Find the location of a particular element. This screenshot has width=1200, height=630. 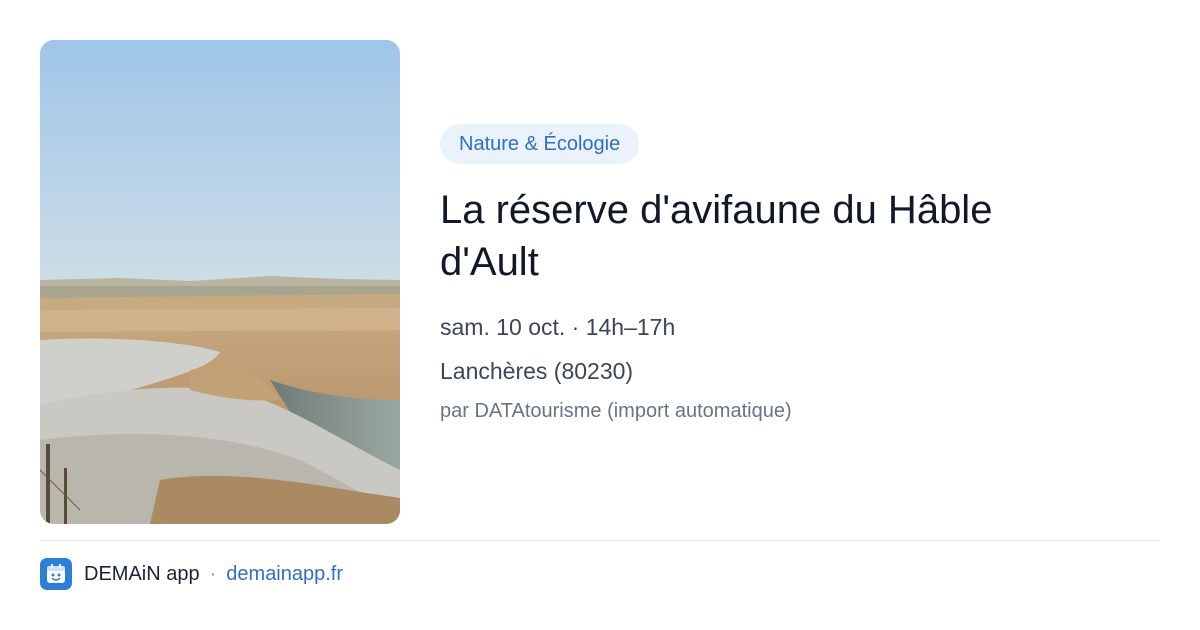

footer: DEMAiN app · demainapp.fr is located at coordinates (191, 574).